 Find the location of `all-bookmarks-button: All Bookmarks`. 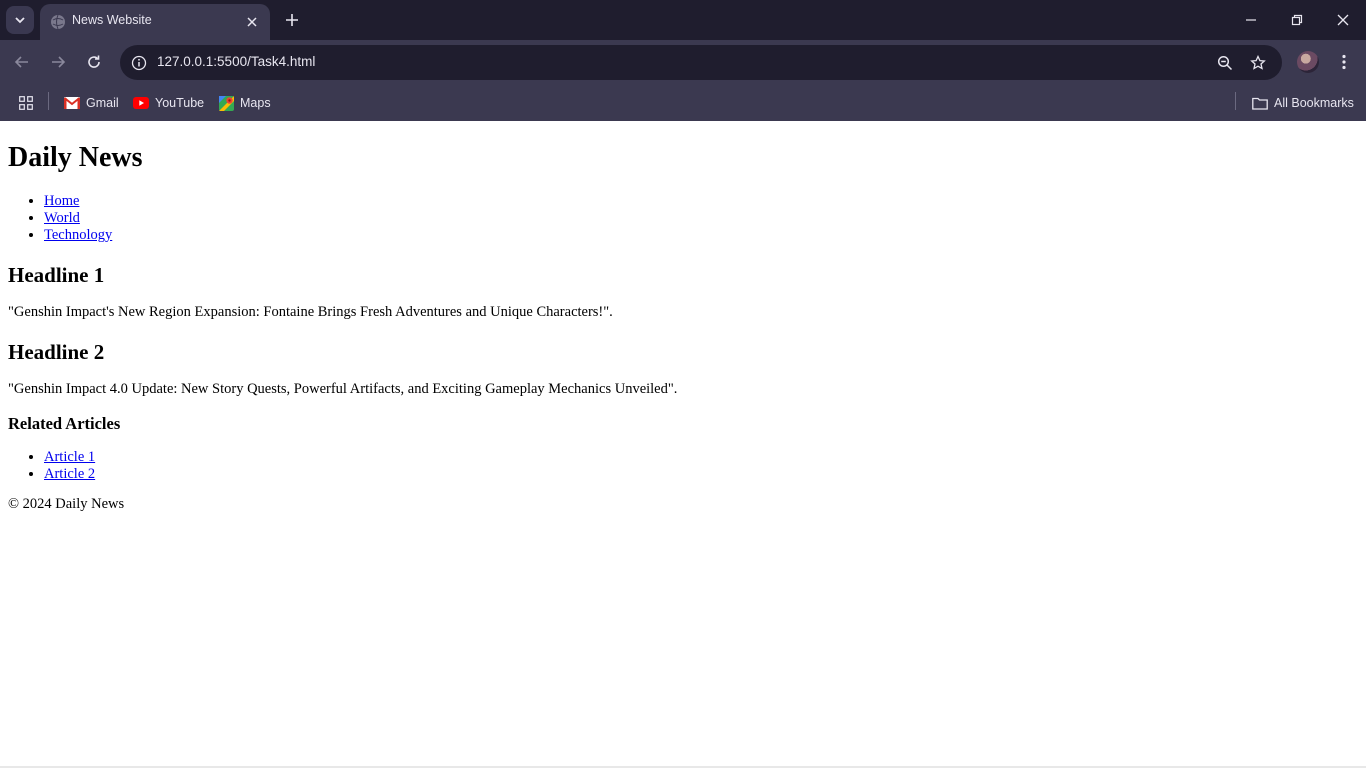

all-bookmarks-button: All Bookmarks is located at coordinates (1303, 103).